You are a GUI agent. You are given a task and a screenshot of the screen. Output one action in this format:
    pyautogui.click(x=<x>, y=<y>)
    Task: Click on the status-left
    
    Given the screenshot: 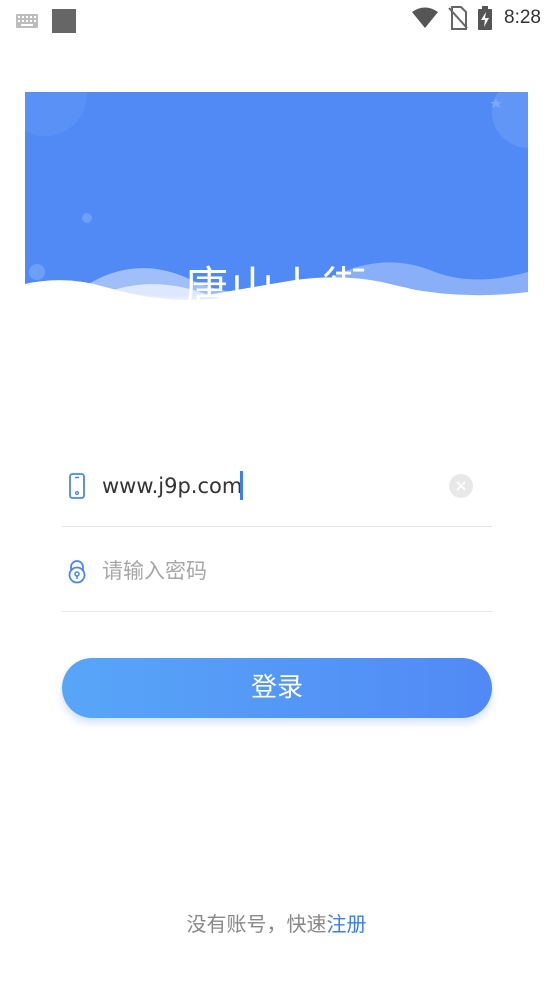 What is the action you would take?
    pyautogui.click(x=46, y=21)
    